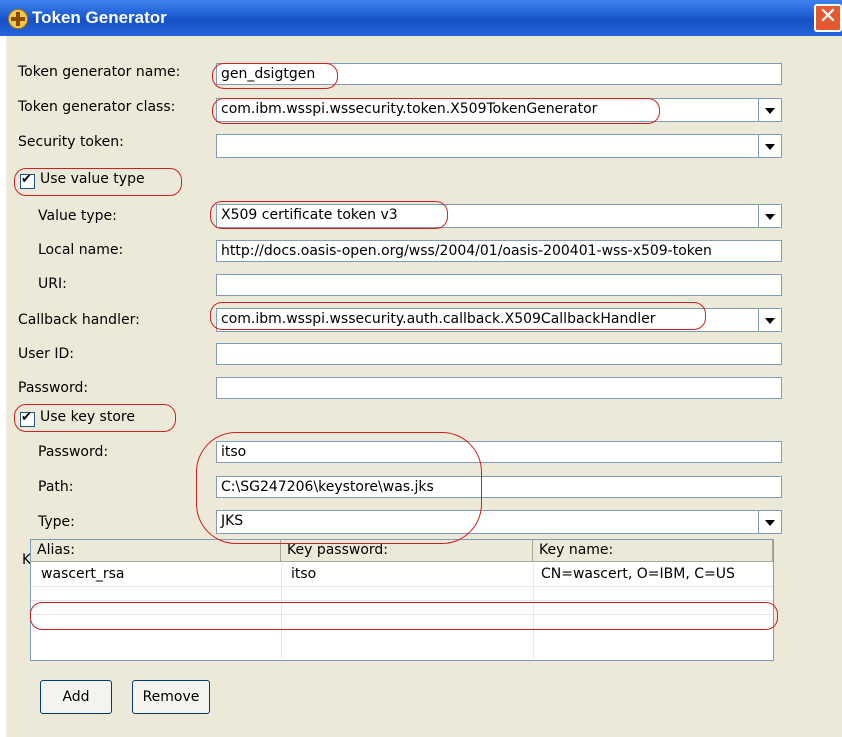  What do you see at coordinates (499, 388) in the screenshot?
I see `password-input` at bounding box center [499, 388].